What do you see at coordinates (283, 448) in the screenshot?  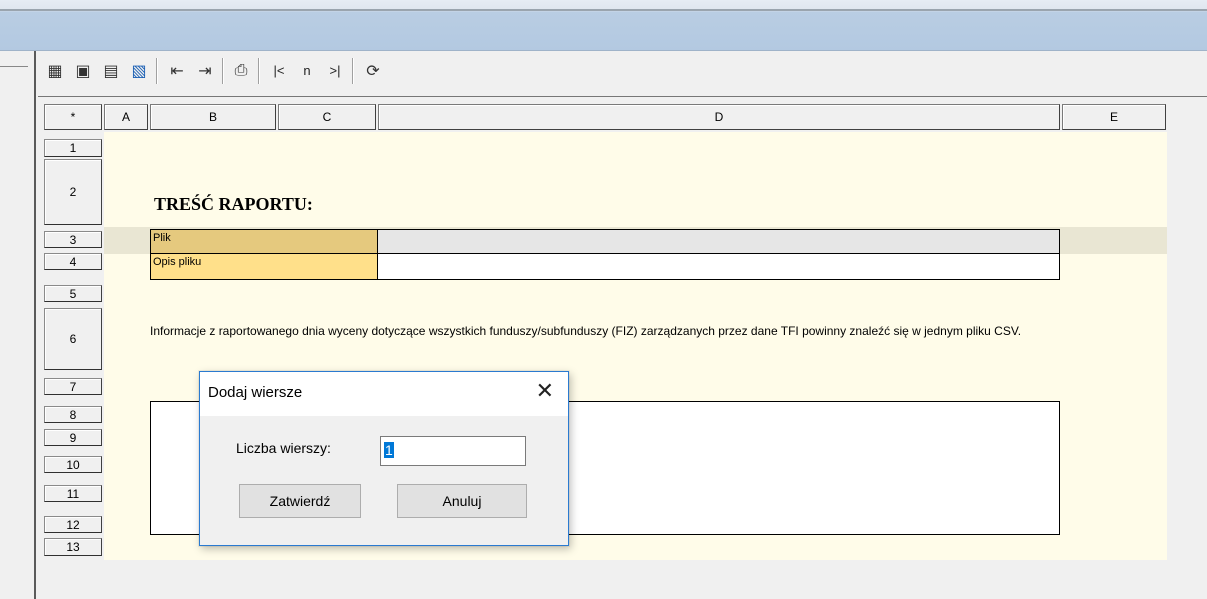 I see `rows-count-label: Liczba wierszy:` at bounding box center [283, 448].